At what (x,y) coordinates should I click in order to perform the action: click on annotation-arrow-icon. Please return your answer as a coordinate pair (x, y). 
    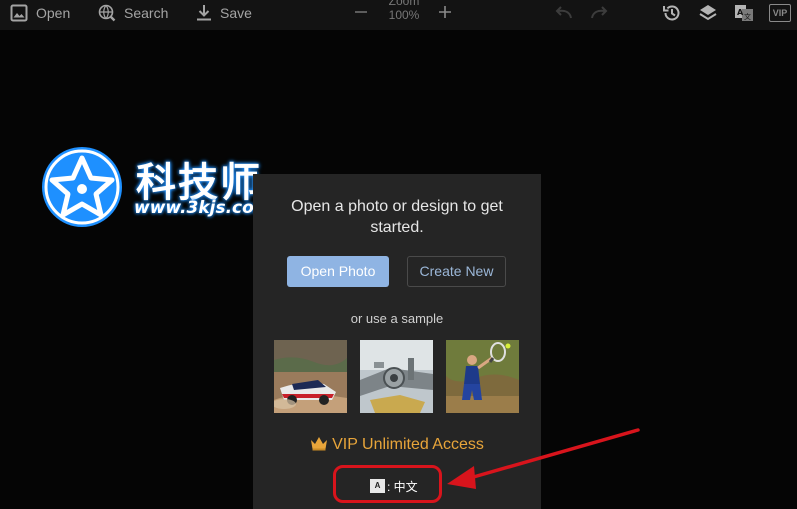
    Looking at the image, I should click on (543, 458).